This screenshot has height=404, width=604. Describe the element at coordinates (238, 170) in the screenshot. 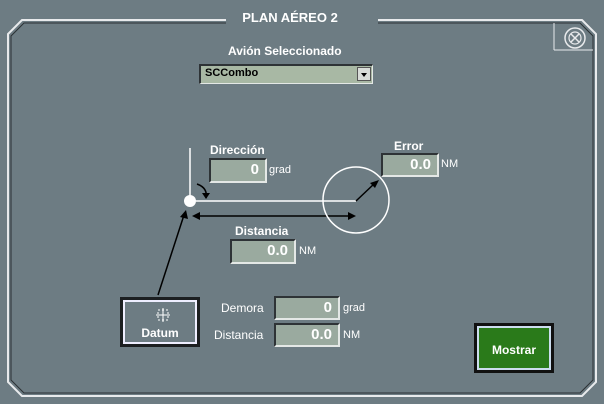

I see `direccion-field: 0` at that location.